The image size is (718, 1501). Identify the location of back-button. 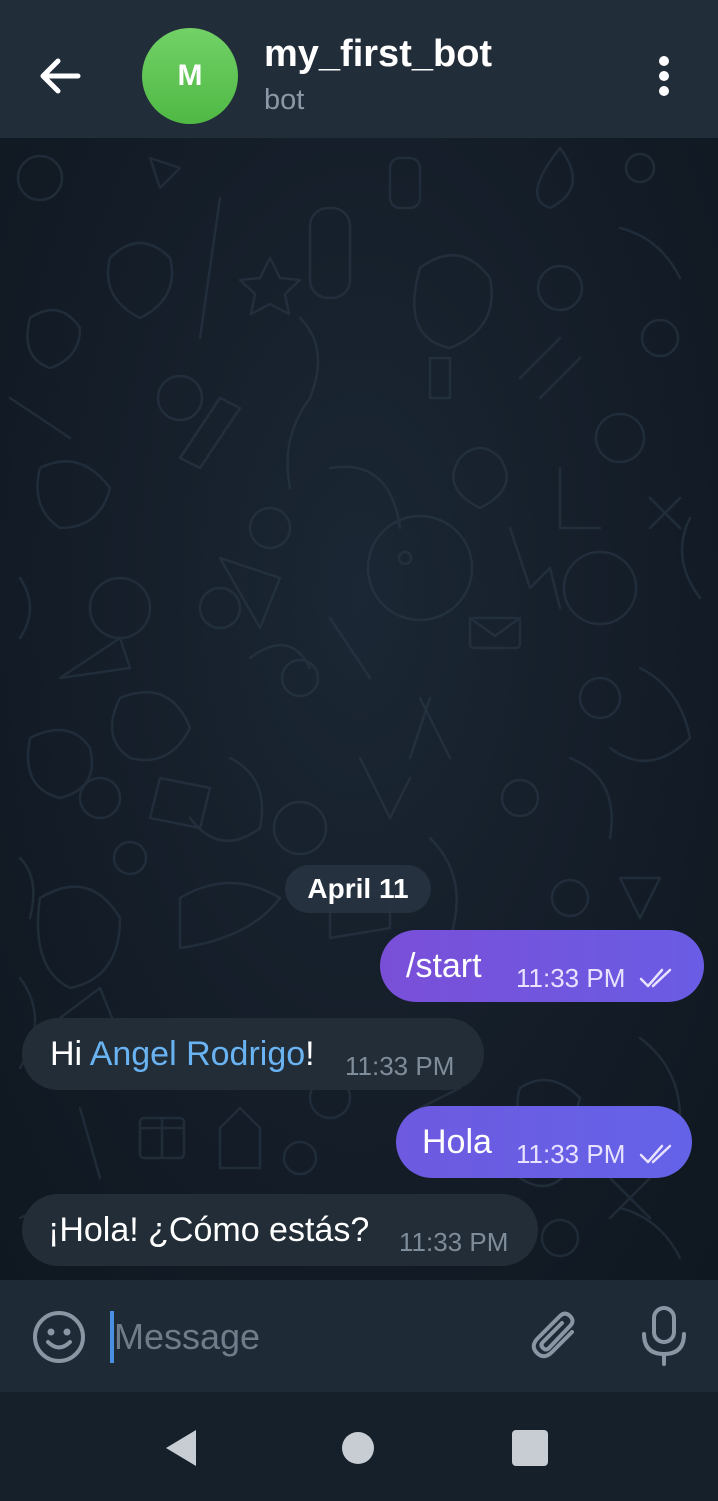
(60, 76).